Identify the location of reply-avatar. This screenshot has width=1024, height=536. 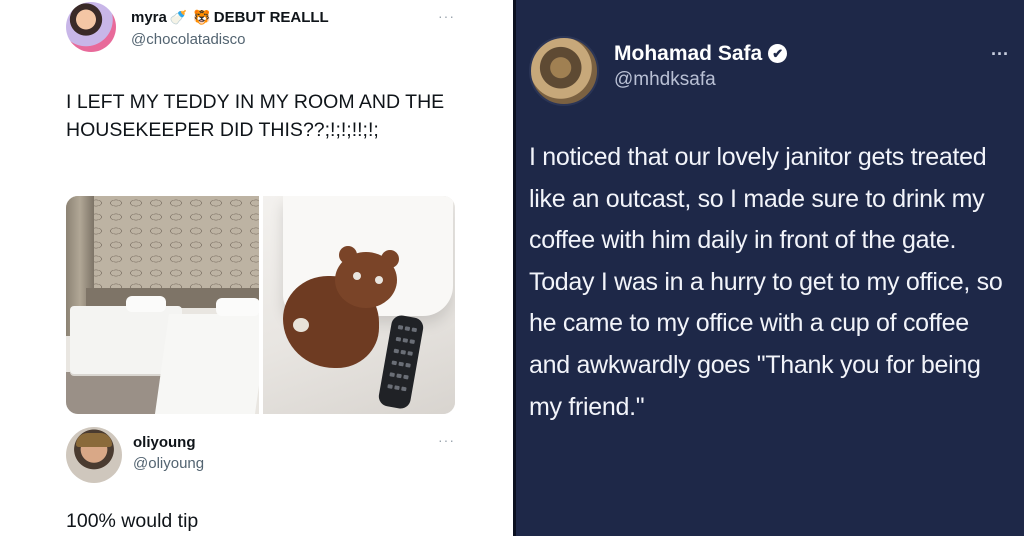
(94, 455).